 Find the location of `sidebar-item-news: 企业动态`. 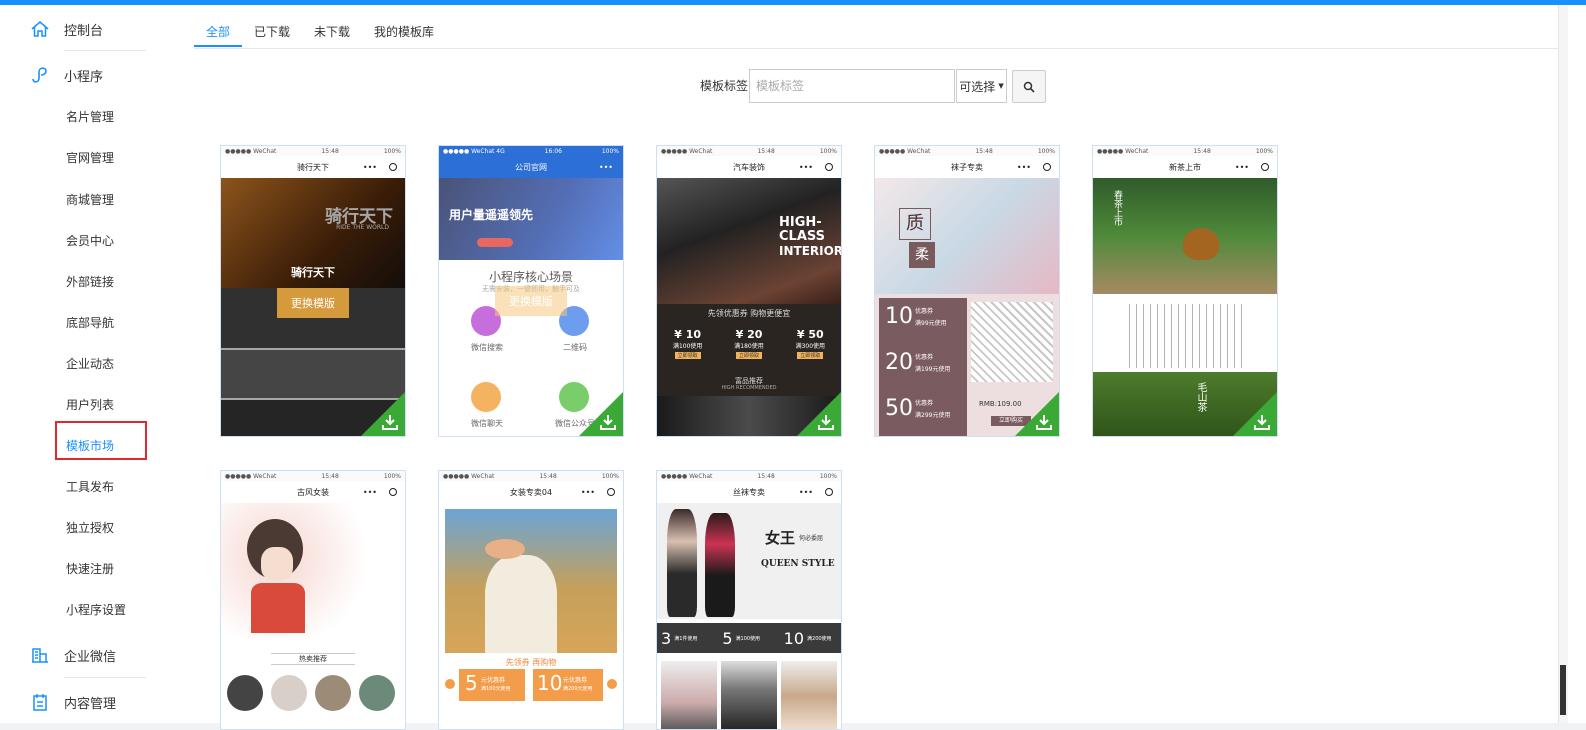

sidebar-item-news: 企业动态 is located at coordinates (90, 364).